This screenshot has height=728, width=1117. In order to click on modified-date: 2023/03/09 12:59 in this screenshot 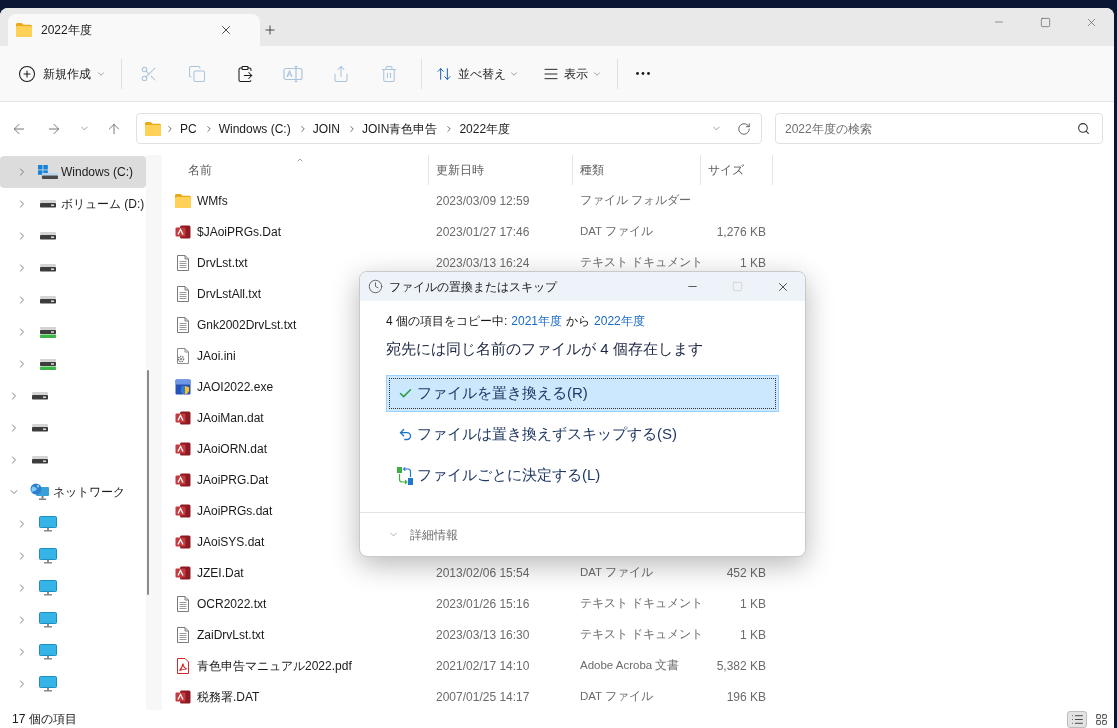, I will do `click(483, 201)`.